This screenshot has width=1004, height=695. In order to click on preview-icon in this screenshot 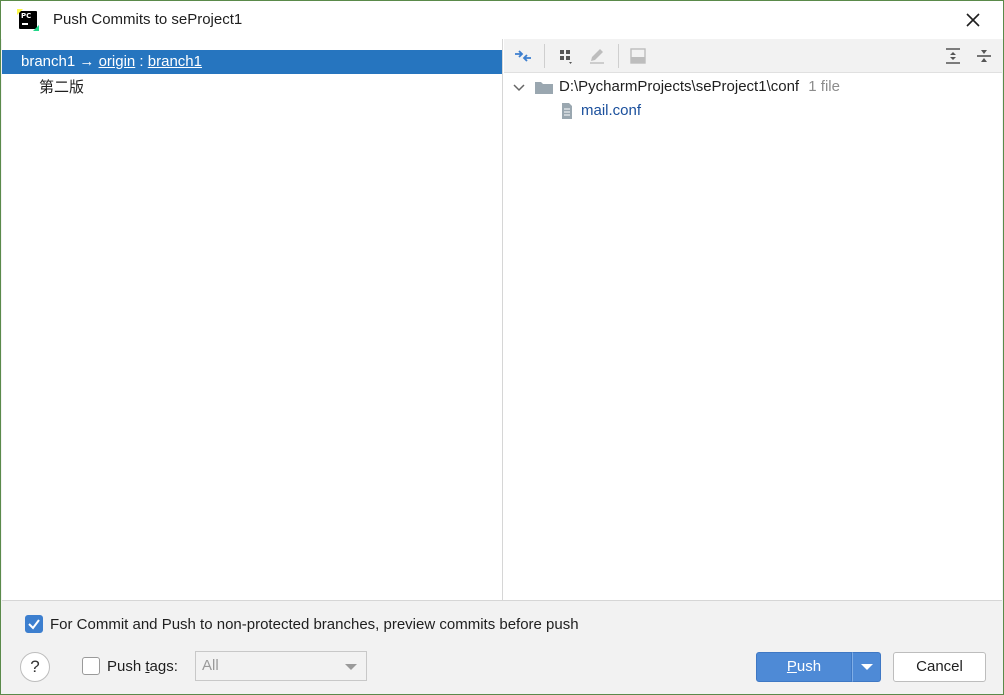, I will do `click(638, 56)`.